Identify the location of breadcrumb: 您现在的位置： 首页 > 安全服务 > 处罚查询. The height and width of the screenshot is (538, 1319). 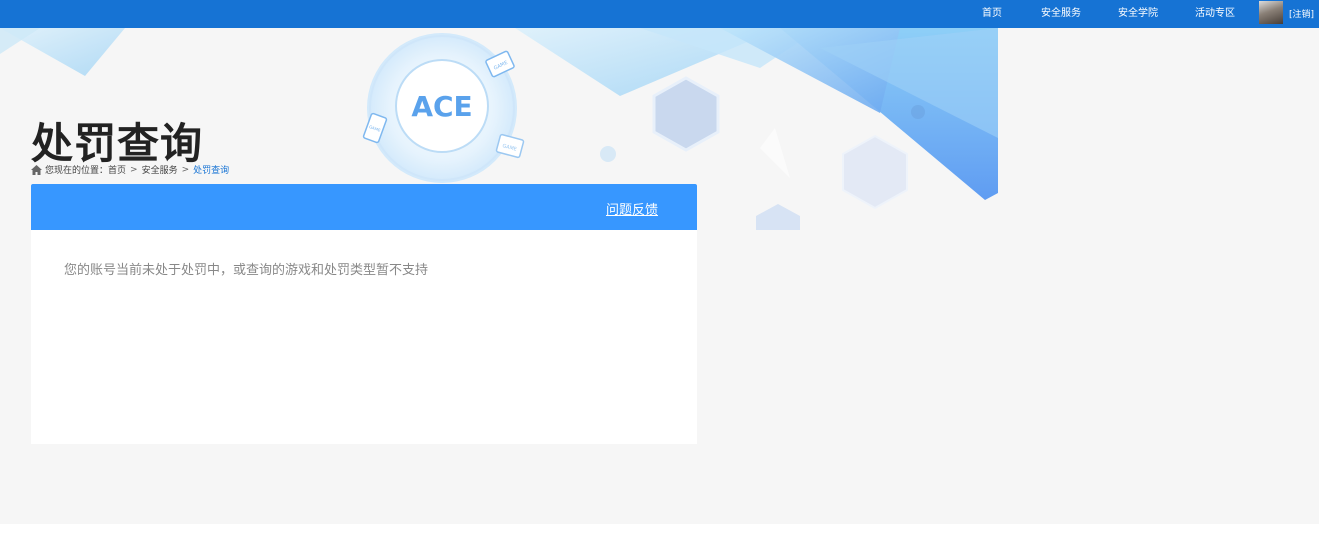
(130, 169).